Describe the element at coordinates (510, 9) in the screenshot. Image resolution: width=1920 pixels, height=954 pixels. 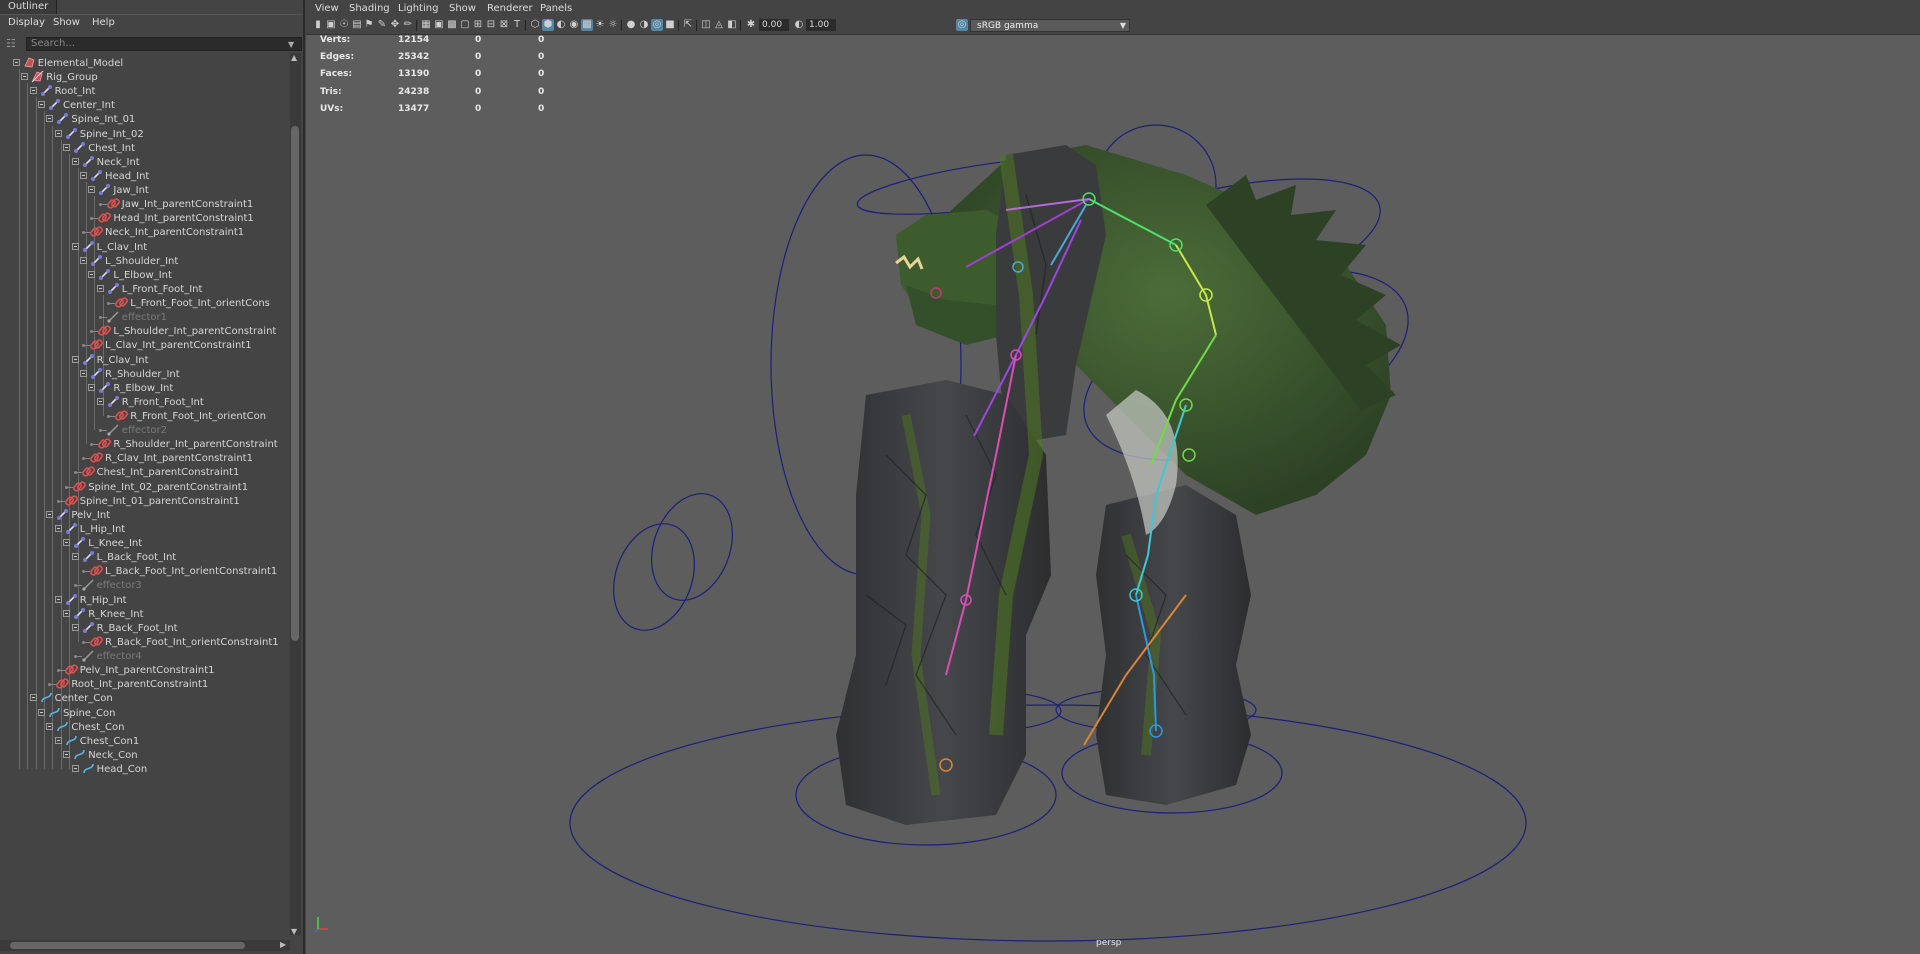
I see `menu-renderer: Renderer` at that location.